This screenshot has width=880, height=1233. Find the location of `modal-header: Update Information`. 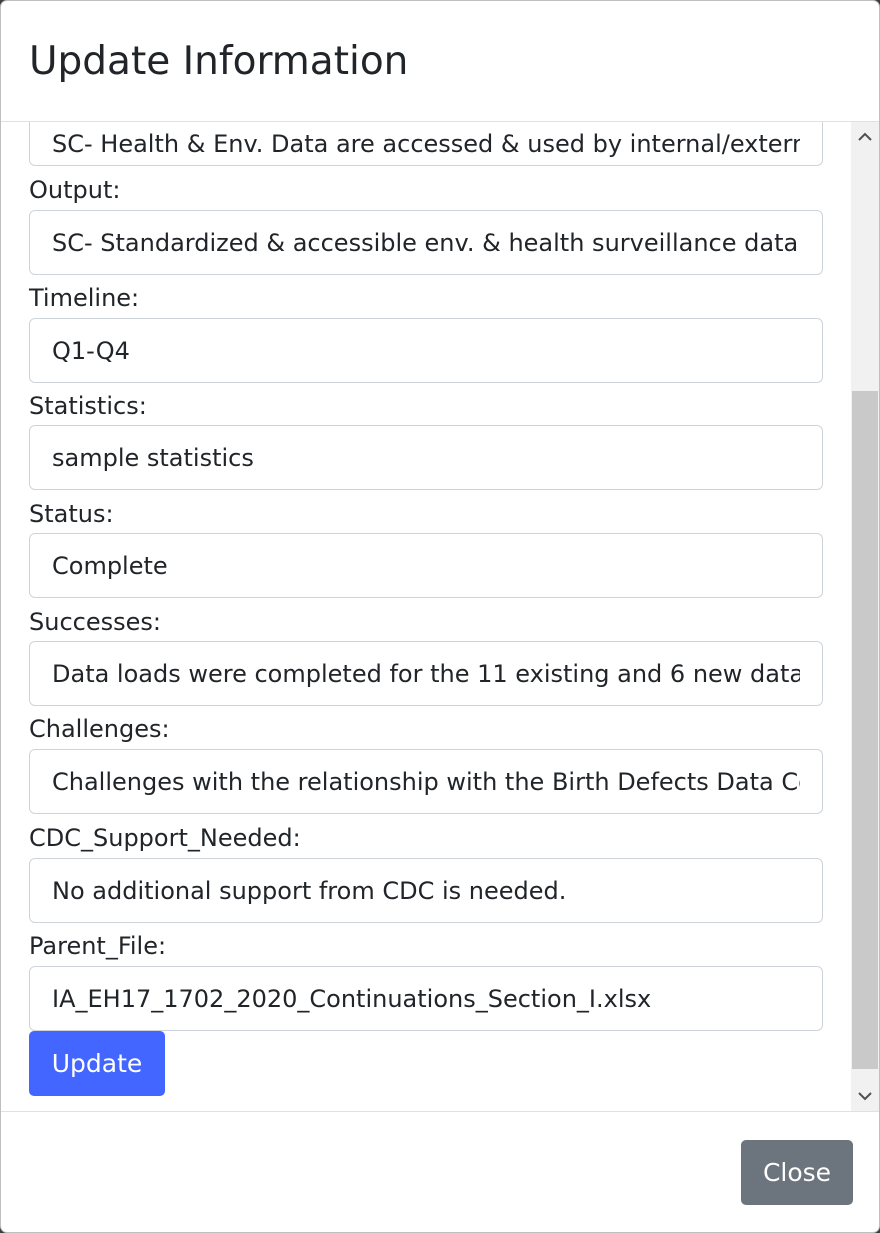

modal-header: Update Information is located at coordinates (440, 61).